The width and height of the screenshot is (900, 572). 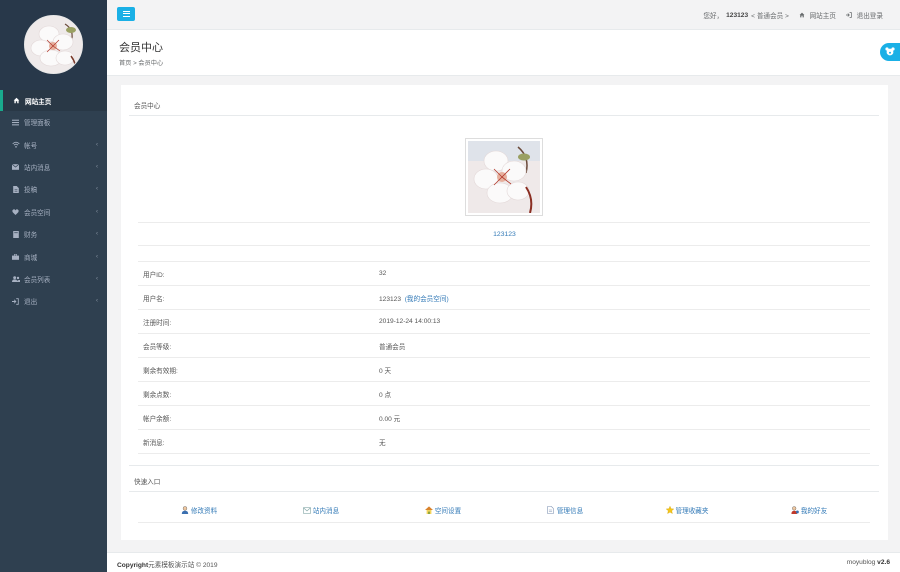 What do you see at coordinates (551, 510) in the screenshot?
I see `document-icon` at bounding box center [551, 510].